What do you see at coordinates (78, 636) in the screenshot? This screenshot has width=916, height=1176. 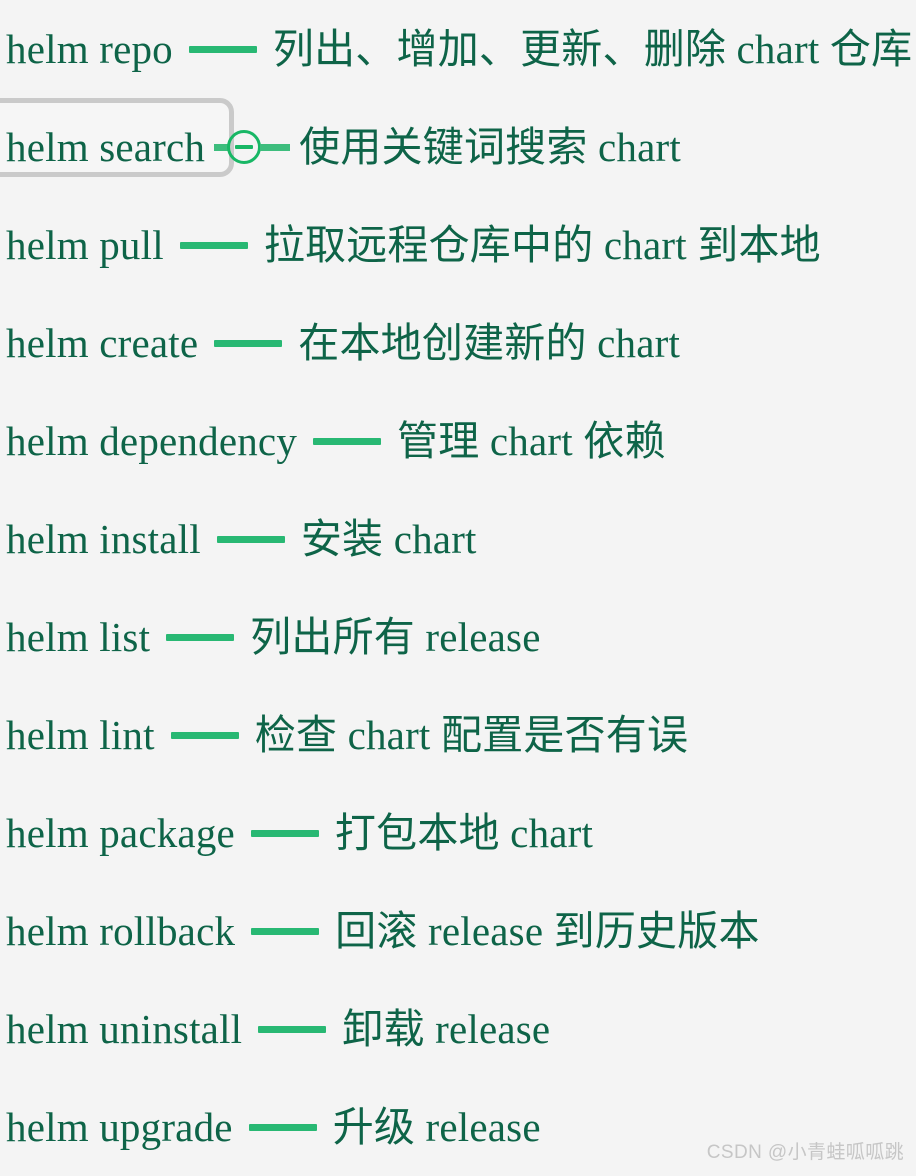 I see `command-name: helm list` at bounding box center [78, 636].